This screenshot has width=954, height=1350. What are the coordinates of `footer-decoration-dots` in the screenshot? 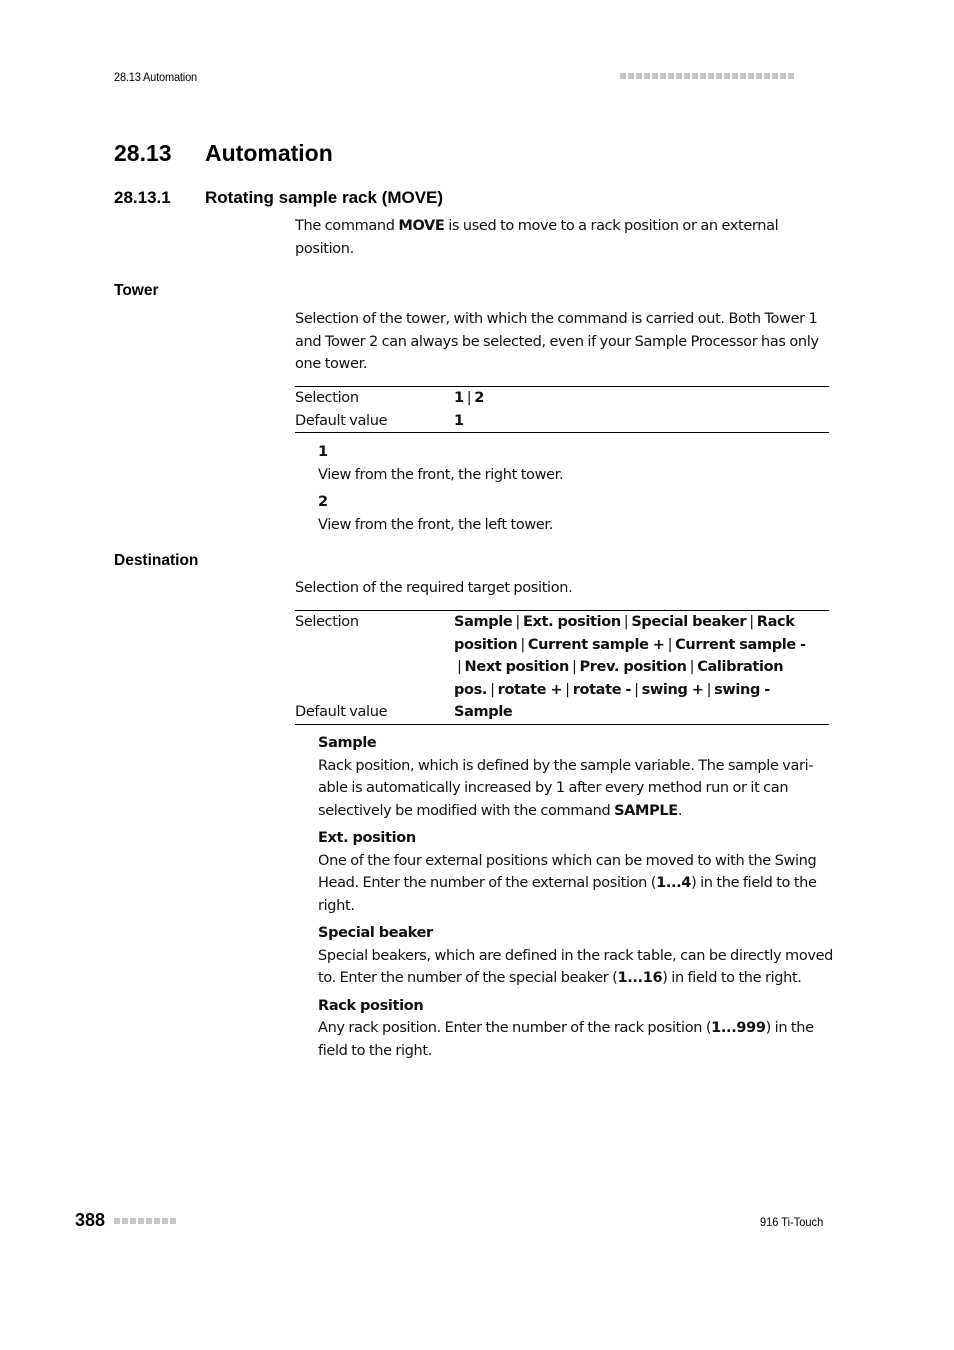 It's located at (145, 1221).